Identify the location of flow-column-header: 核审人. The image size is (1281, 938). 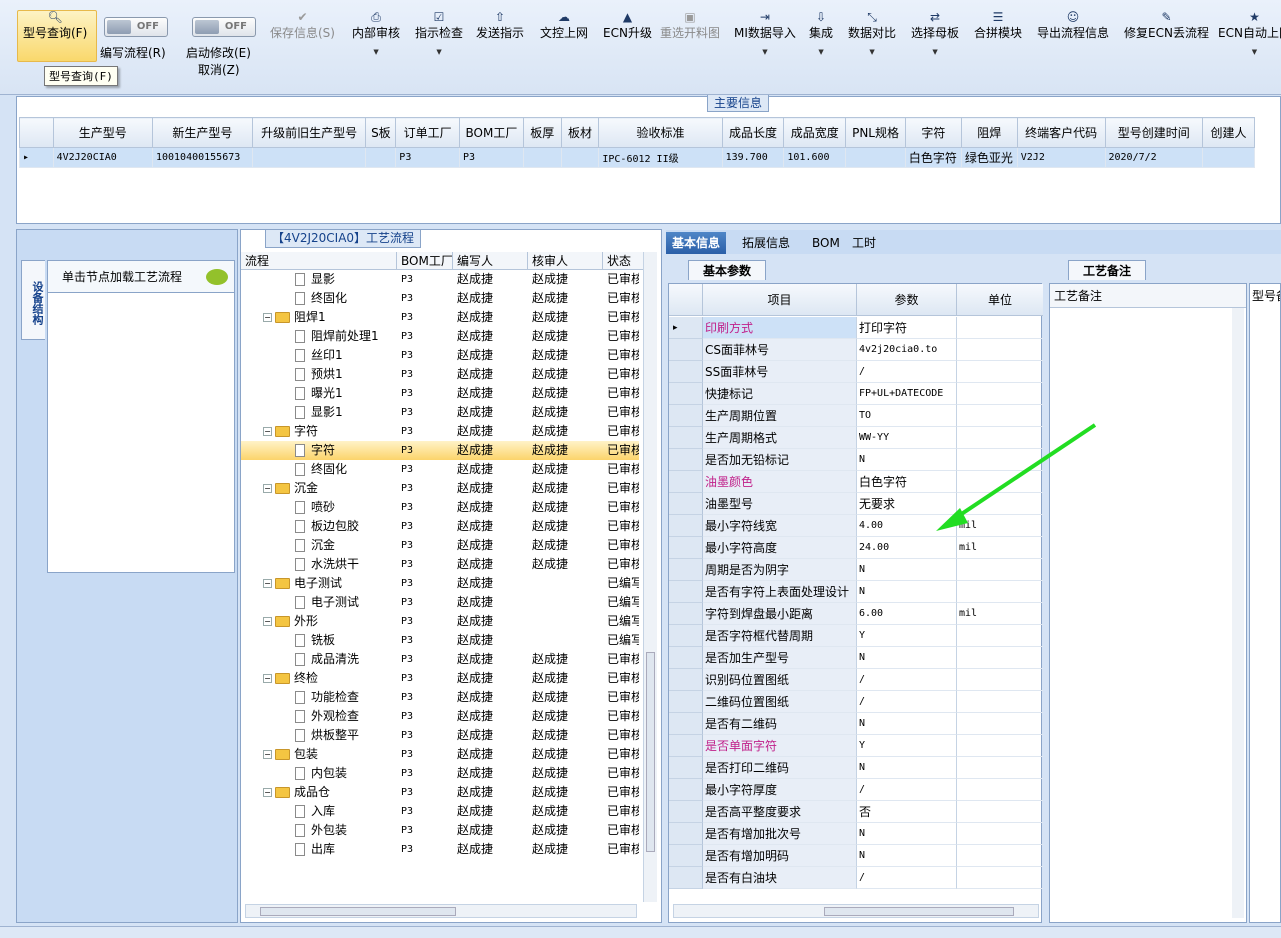
(565, 260).